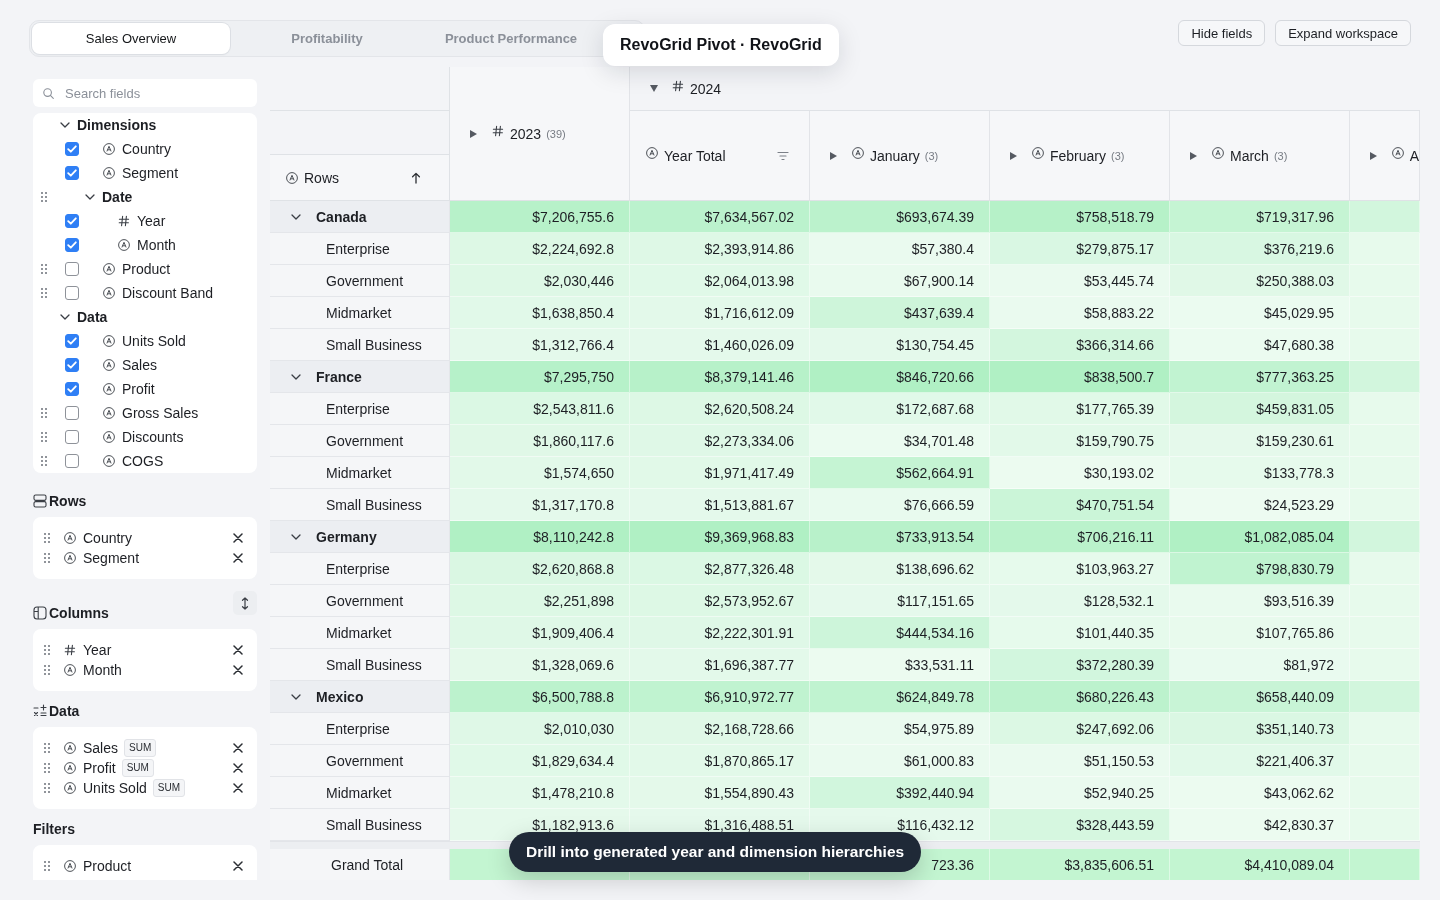 This screenshot has width=1440, height=900. Describe the element at coordinates (107, 866) in the screenshot. I see `field-label: Product` at that location.